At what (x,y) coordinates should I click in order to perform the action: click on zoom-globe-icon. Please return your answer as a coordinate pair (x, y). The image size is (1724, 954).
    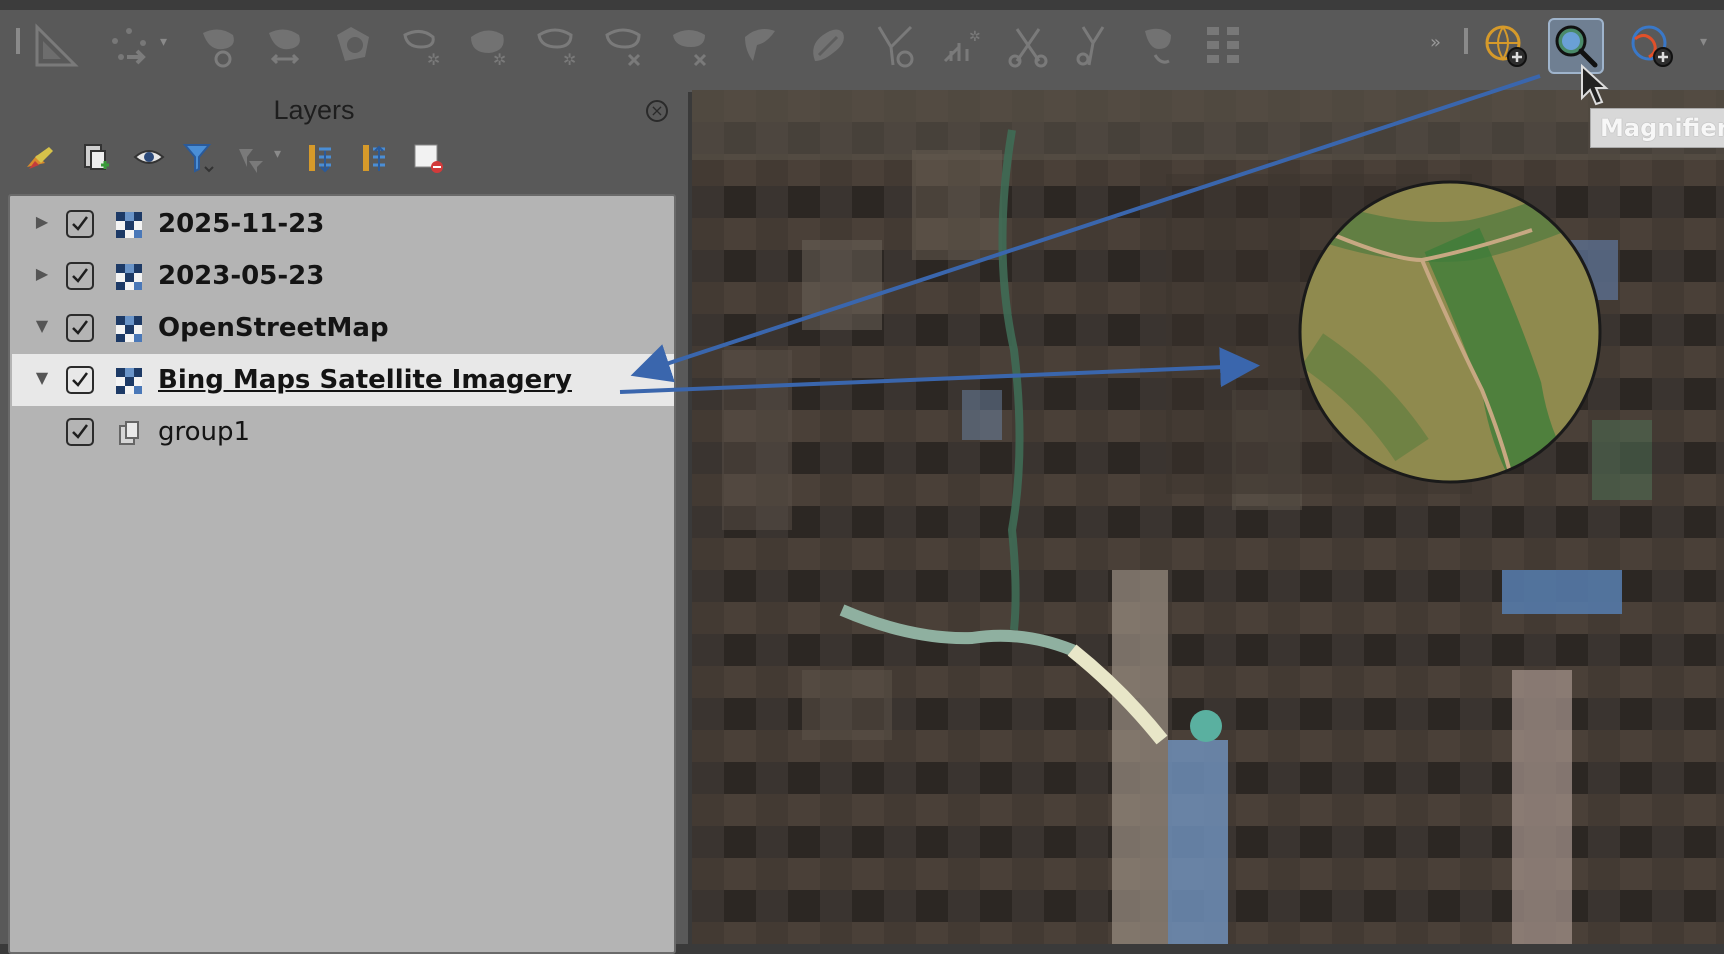
    Looking at the image, I should click on (1506, 46).